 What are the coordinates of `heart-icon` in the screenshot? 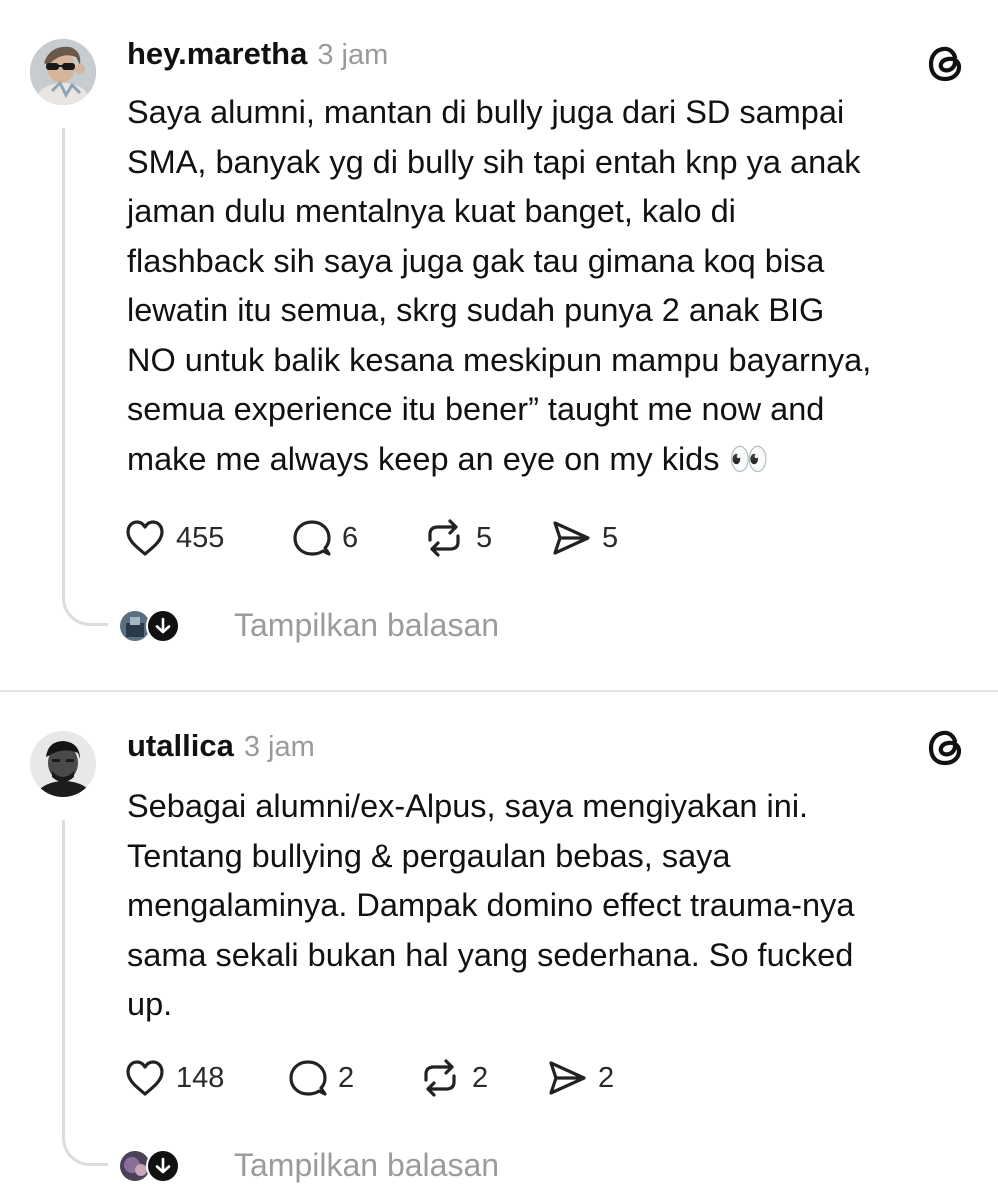 It's located at (145, 1078).